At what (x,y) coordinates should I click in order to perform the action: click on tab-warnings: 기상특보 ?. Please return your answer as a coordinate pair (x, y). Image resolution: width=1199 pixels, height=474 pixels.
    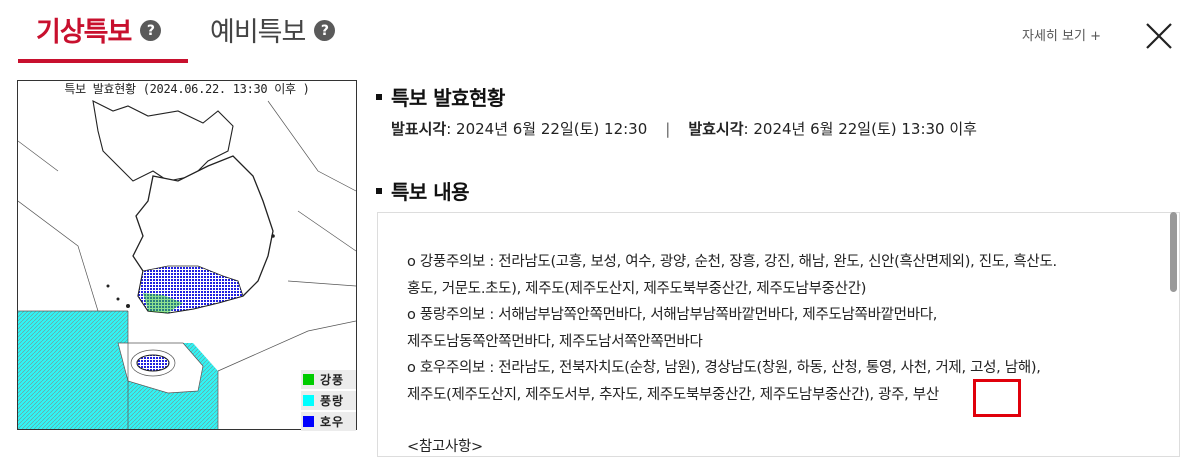
    Looking at the image, I should click on (99, 29).